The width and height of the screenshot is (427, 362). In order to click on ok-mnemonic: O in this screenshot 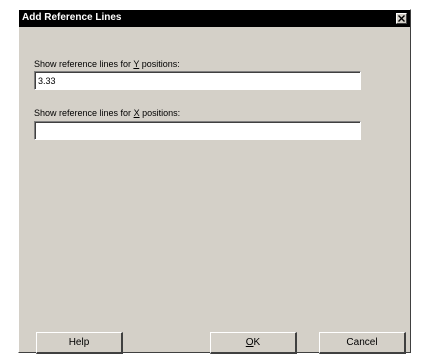, I will do `click(249, 342)`.